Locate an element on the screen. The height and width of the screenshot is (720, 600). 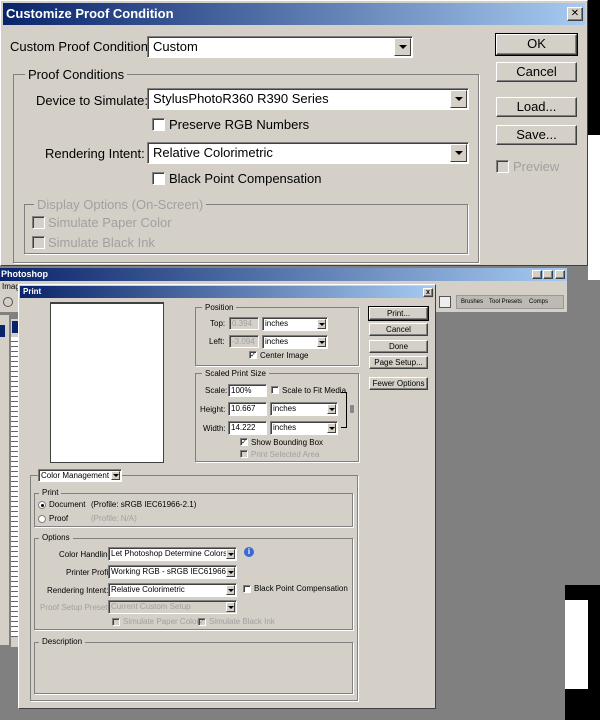
center-image-checkbox: ✓ is located at coordinates (253, 355).